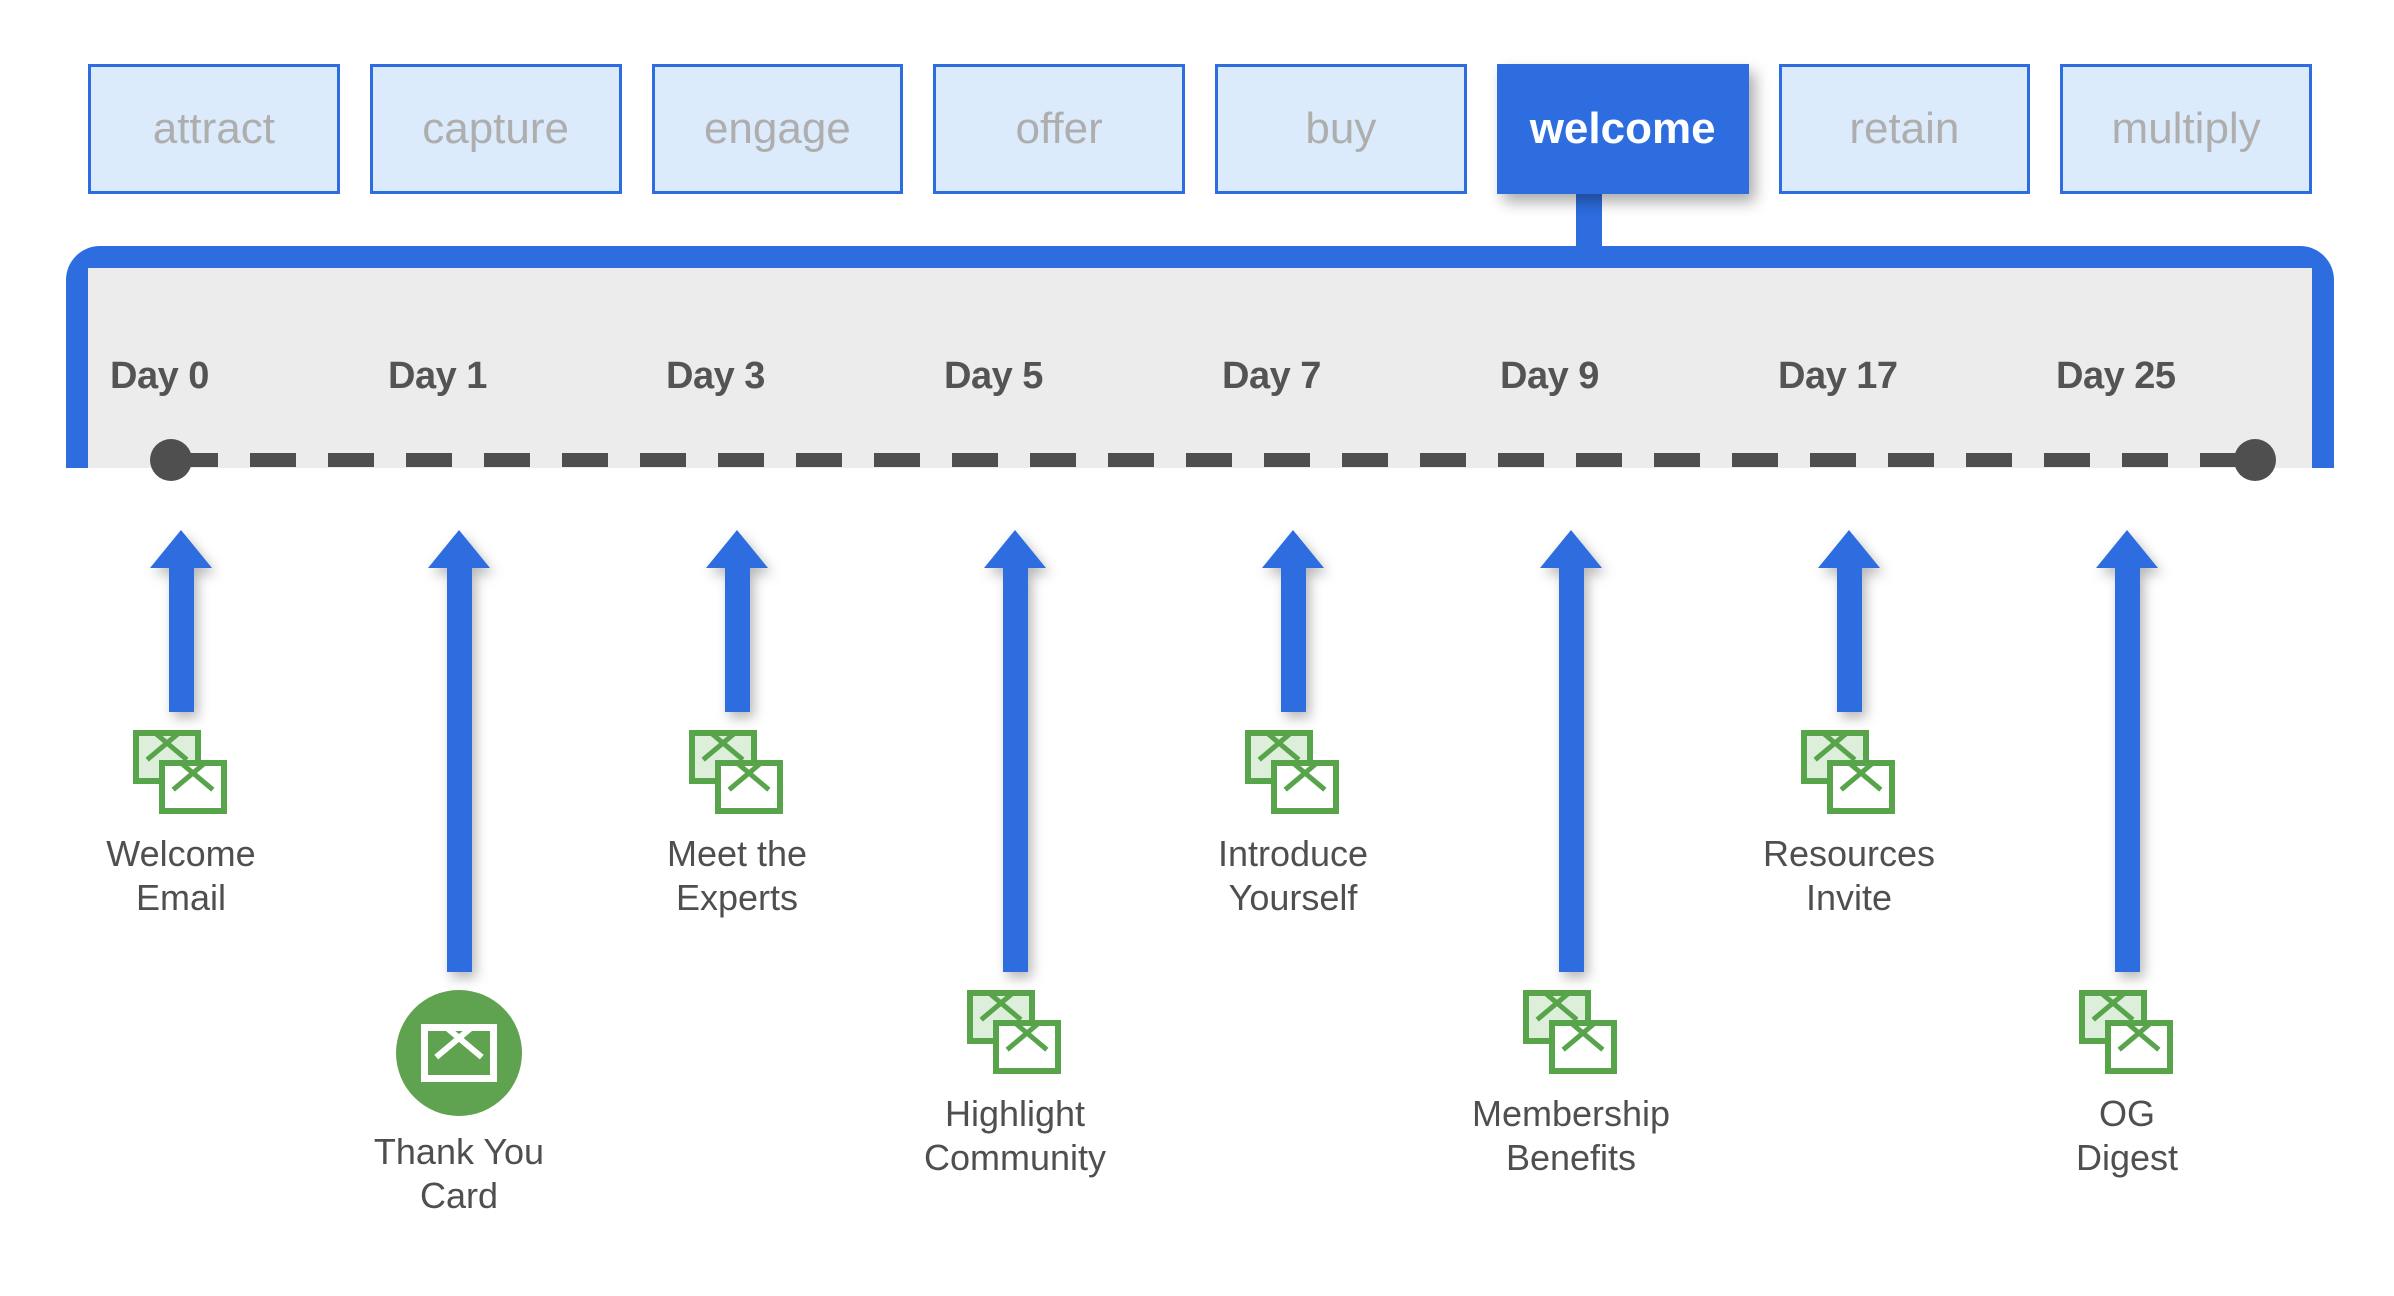 This screenshot has height=1296, width=2394. Describe the element at coordinates (1849, 875) in the screenshot. I see `touchpoint-label: Resources Invite` at that location.